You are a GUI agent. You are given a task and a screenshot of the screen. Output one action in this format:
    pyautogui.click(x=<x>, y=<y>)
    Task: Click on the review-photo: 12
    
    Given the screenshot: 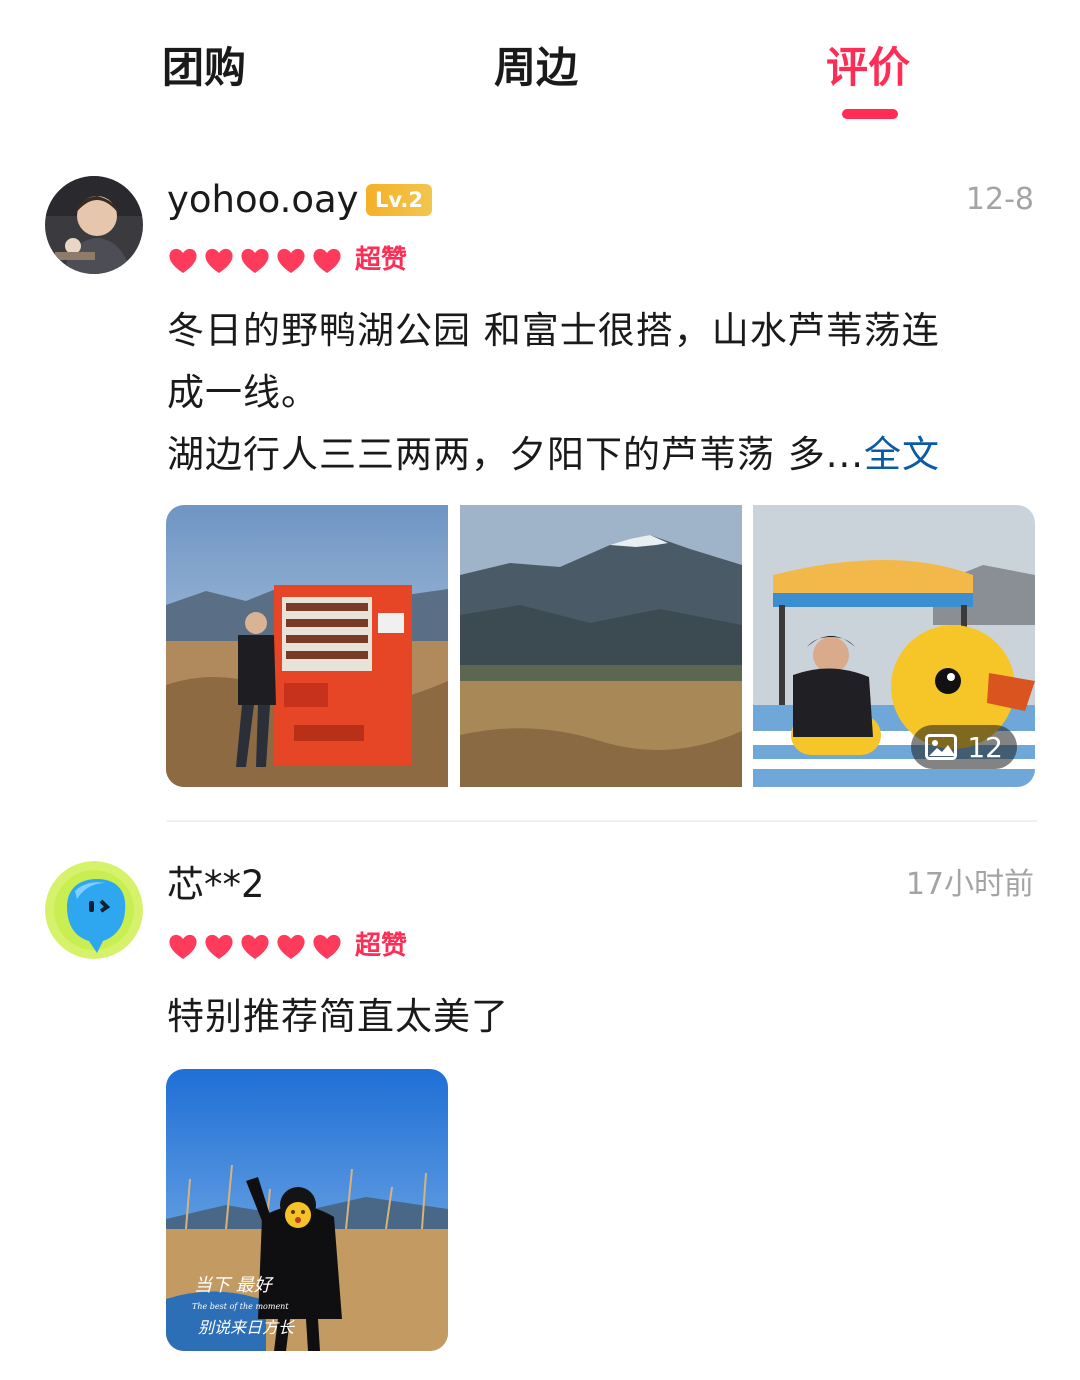 What is the action you would take?
    pyautogui.click(x=894, y=646)
    